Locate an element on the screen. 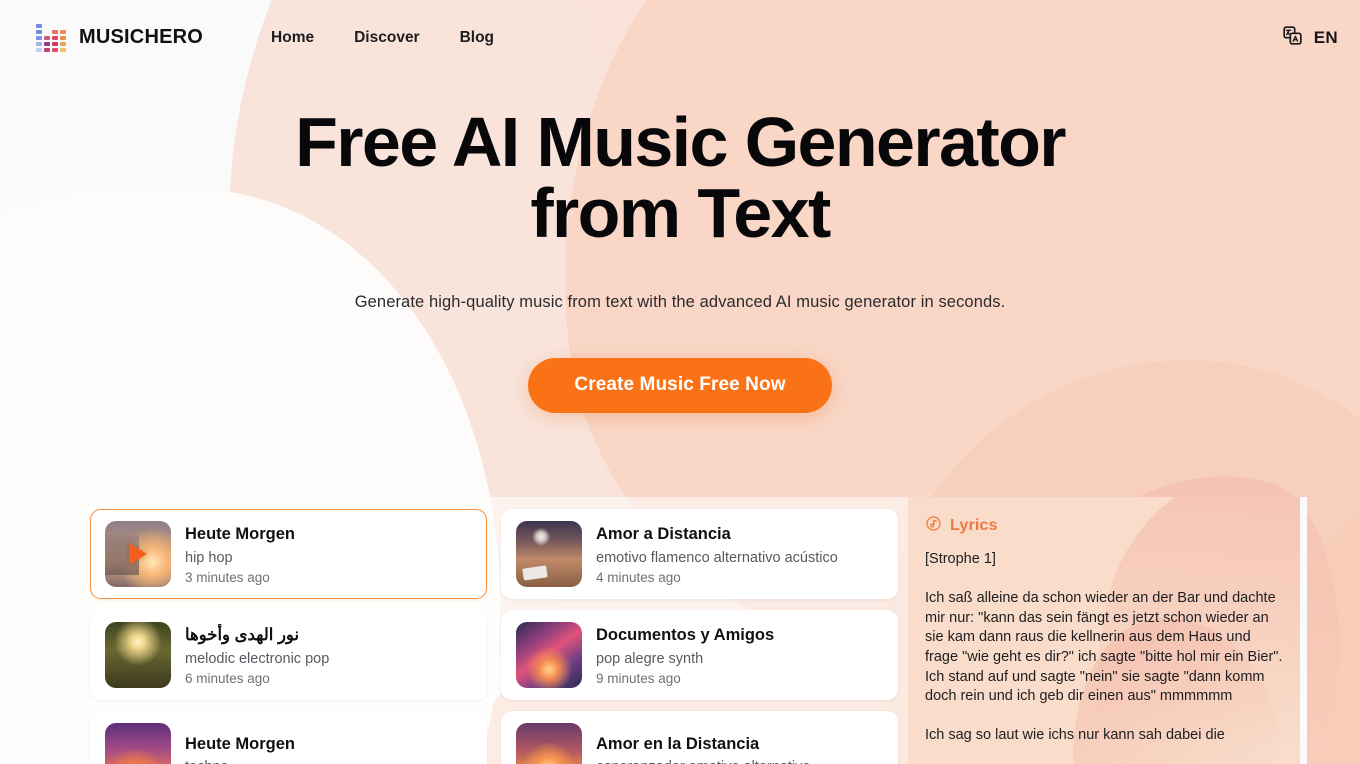 This screenshot has width=1360, height=764. song-title: Documentos y Amigos is located at coordinates (685, 635).